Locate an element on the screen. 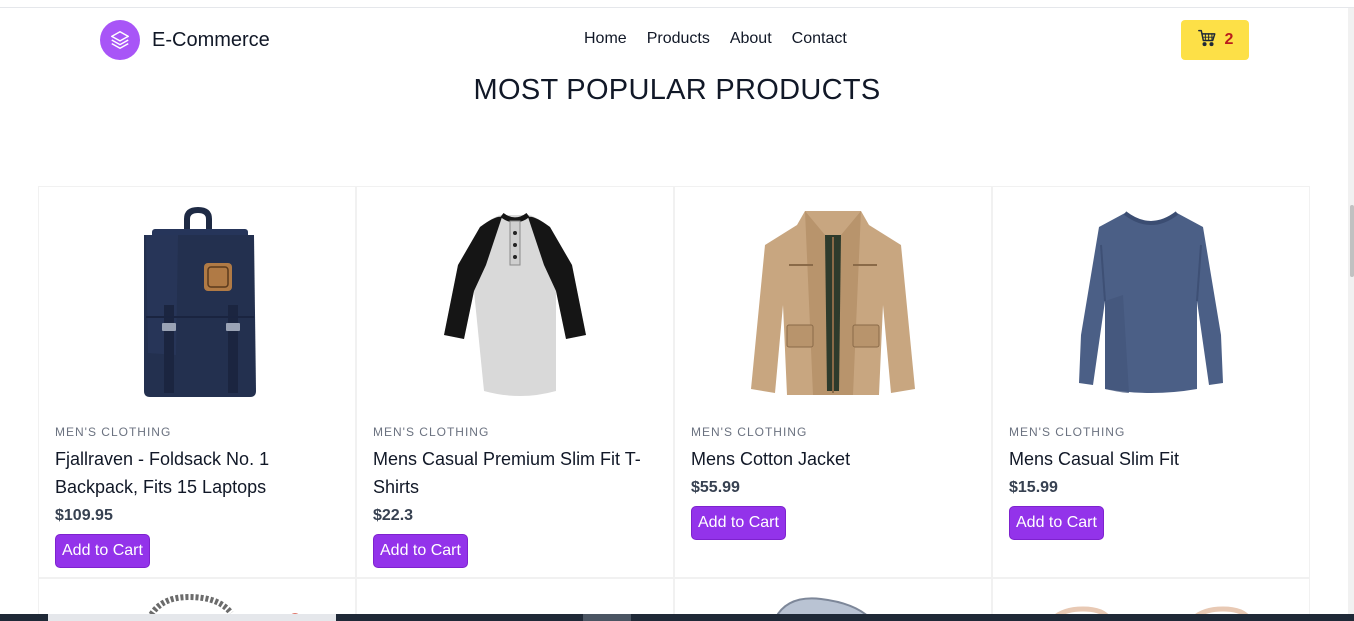 The width and height of the screenshot is (1354, 621). earrings-image is located at coordinates (1151, 612).